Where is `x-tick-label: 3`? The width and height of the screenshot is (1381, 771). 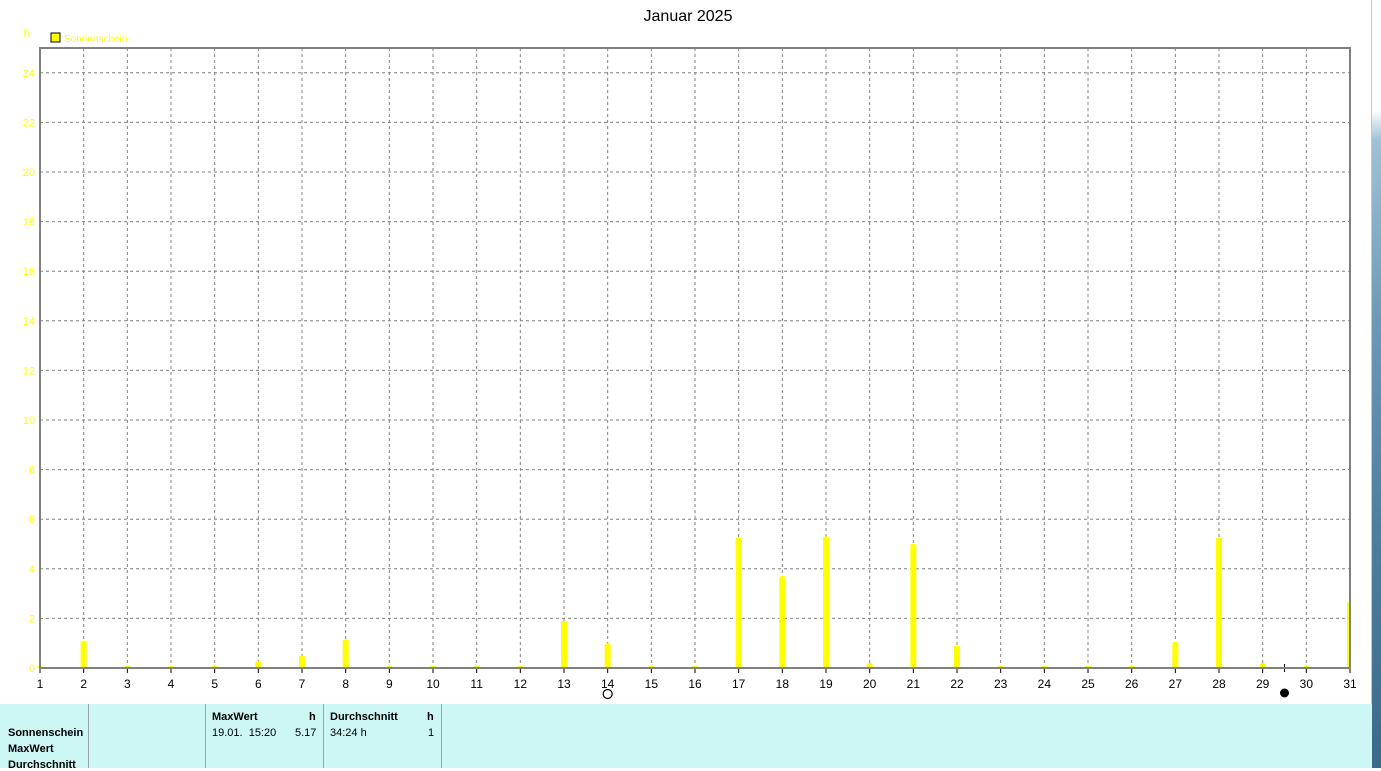 x-tick-label: 3 is located at coordinates (127, 684).